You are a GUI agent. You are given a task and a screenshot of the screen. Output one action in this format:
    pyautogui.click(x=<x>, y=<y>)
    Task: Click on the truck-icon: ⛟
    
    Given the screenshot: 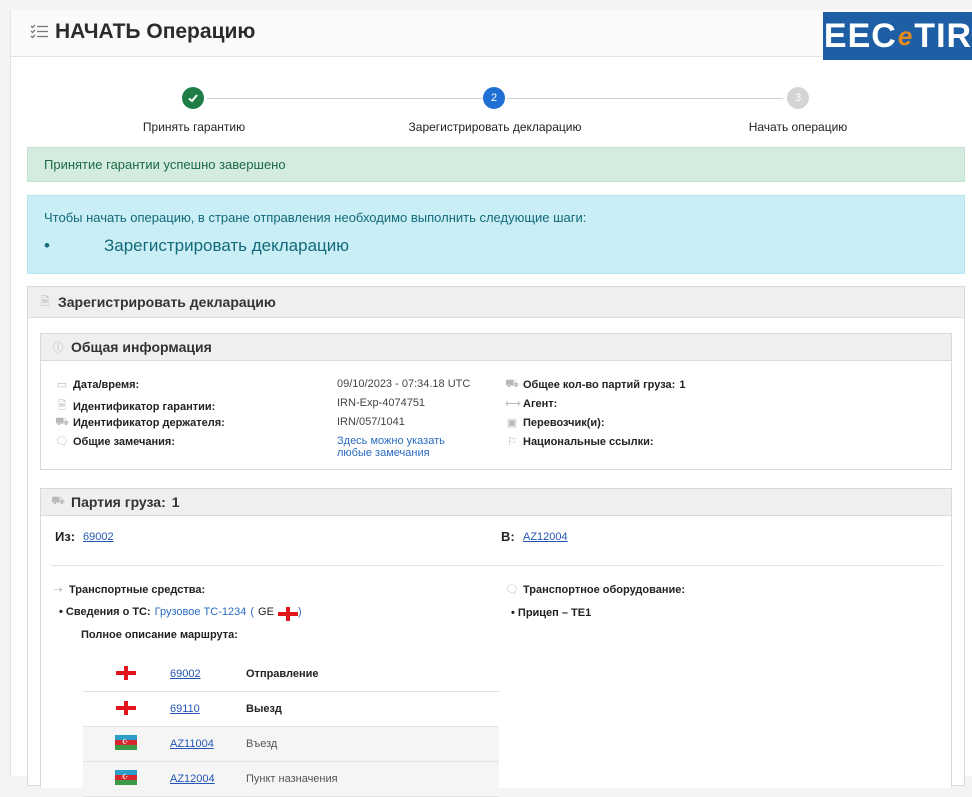 What is the action you would take?
    pyautogui.click(x=62, y=422)
    